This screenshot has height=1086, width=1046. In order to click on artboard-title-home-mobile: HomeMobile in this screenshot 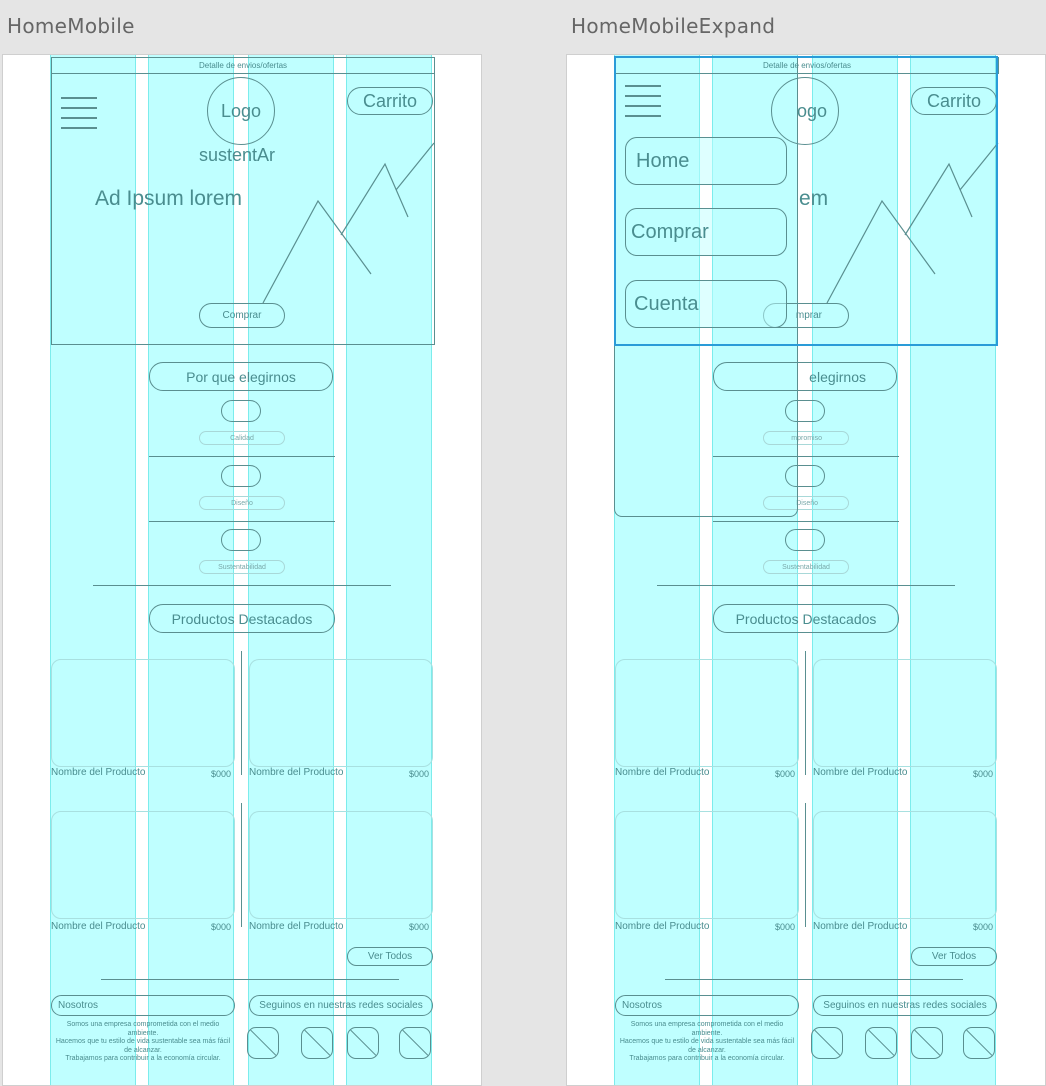, I will do `click(71, 26)`.